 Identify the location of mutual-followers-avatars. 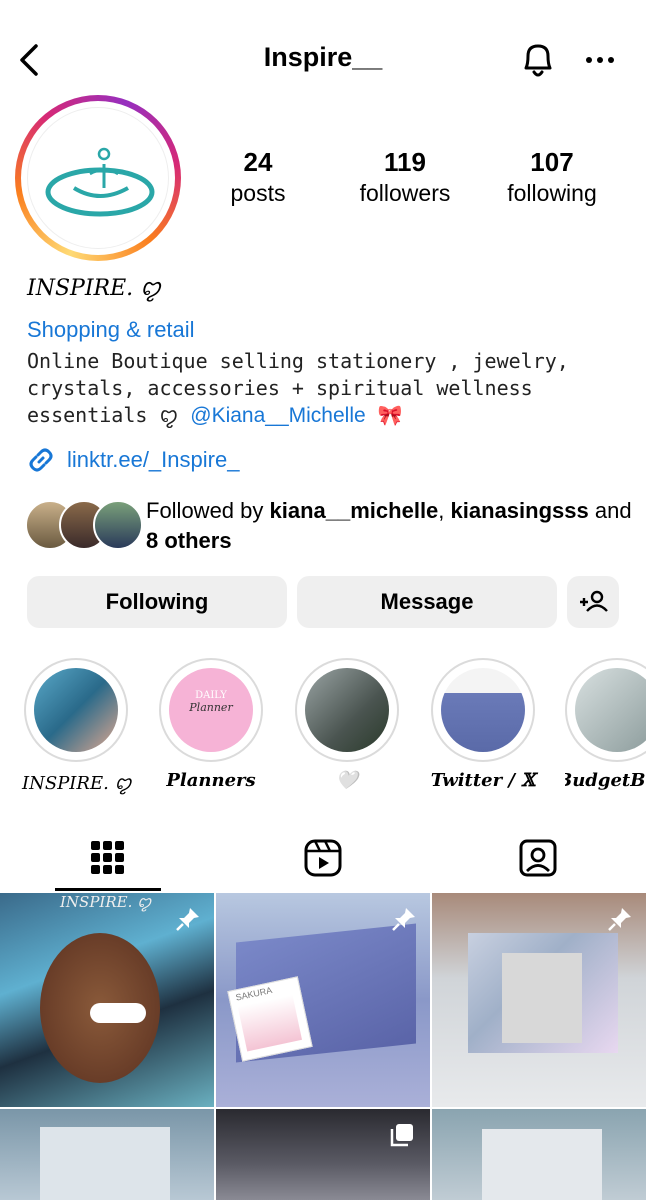
(84, 525).